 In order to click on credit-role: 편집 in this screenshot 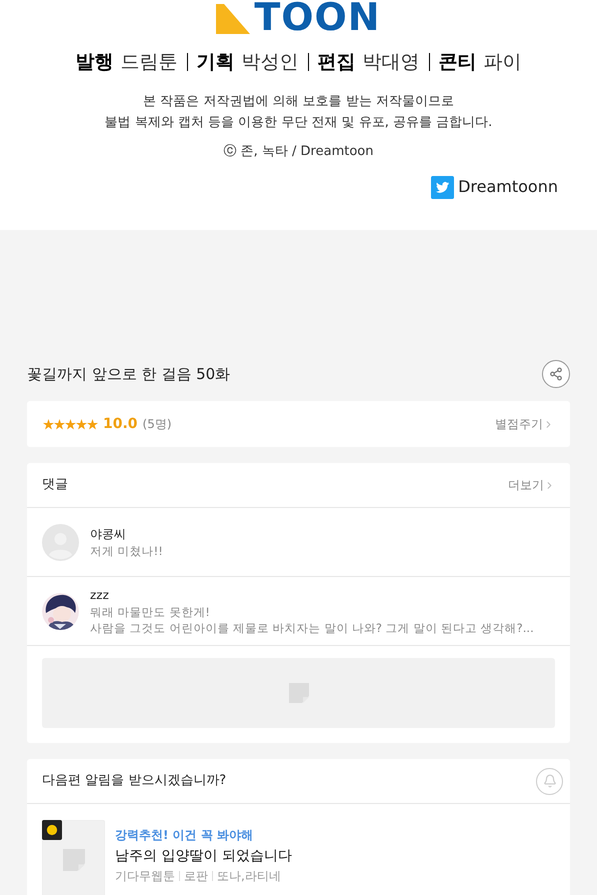, I will do `click(337, 62)`.